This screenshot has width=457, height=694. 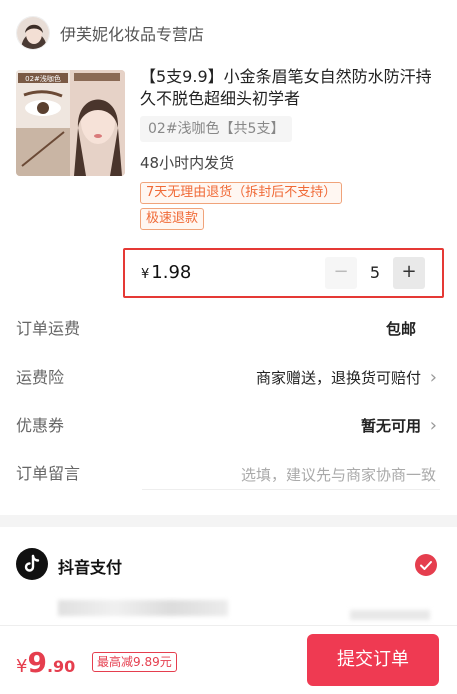 What do you see at coordinates (228, 426) in the screenshot?
I see `coupon-row: 优惠券 暂无可用 ›` at bounding box center [228, 426].